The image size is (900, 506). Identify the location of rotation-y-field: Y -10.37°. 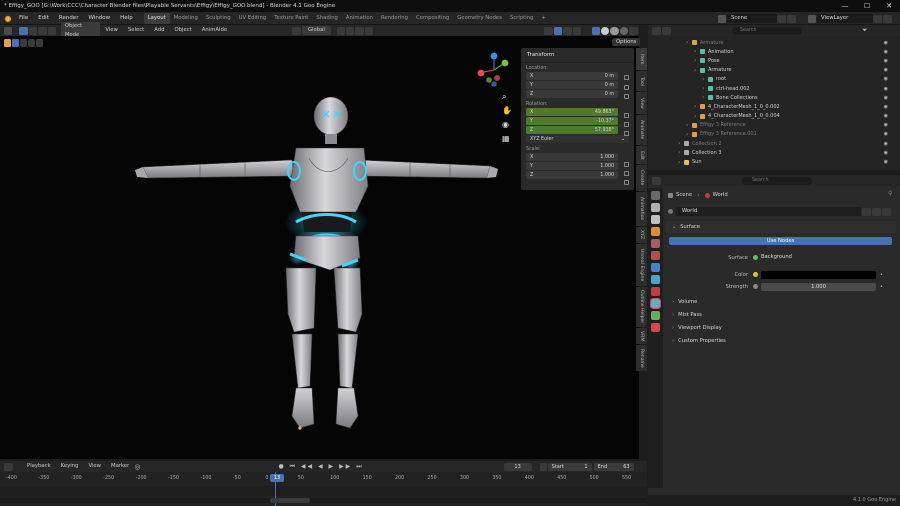
(572, 121).